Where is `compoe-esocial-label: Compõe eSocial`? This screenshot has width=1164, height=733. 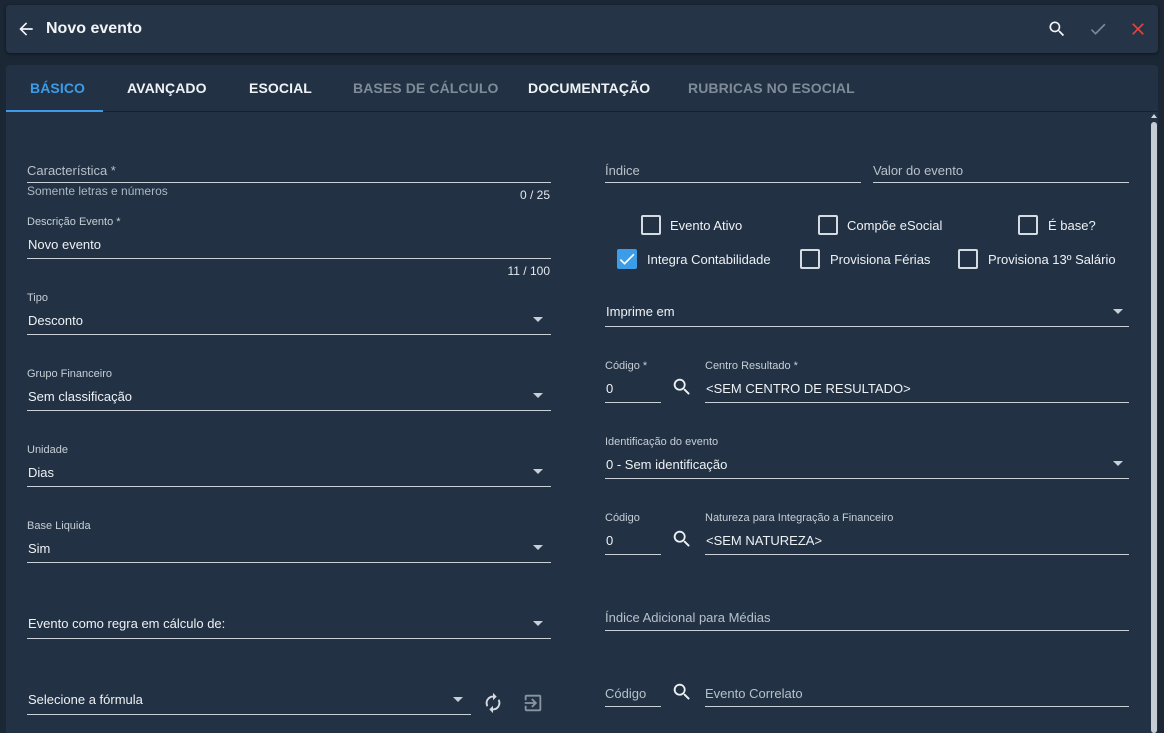
compoe-esocial-label: Compõe eSocial is located at coordinates (894, 225).